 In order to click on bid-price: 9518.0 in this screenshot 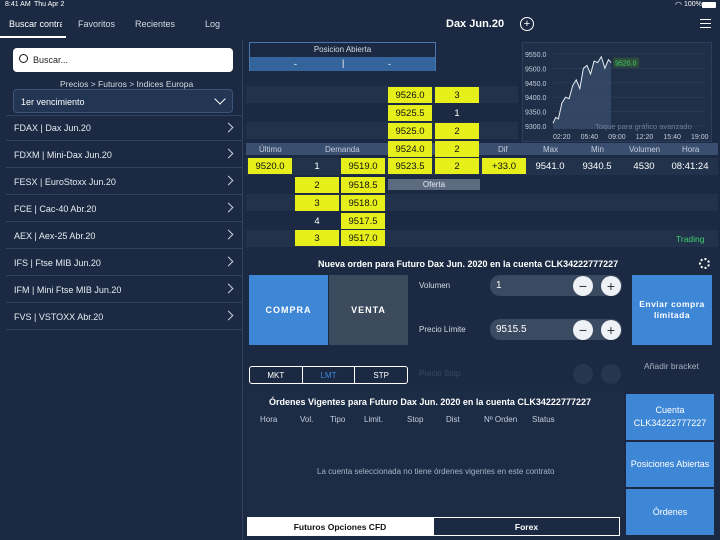, I will do `click(363, 203)`.